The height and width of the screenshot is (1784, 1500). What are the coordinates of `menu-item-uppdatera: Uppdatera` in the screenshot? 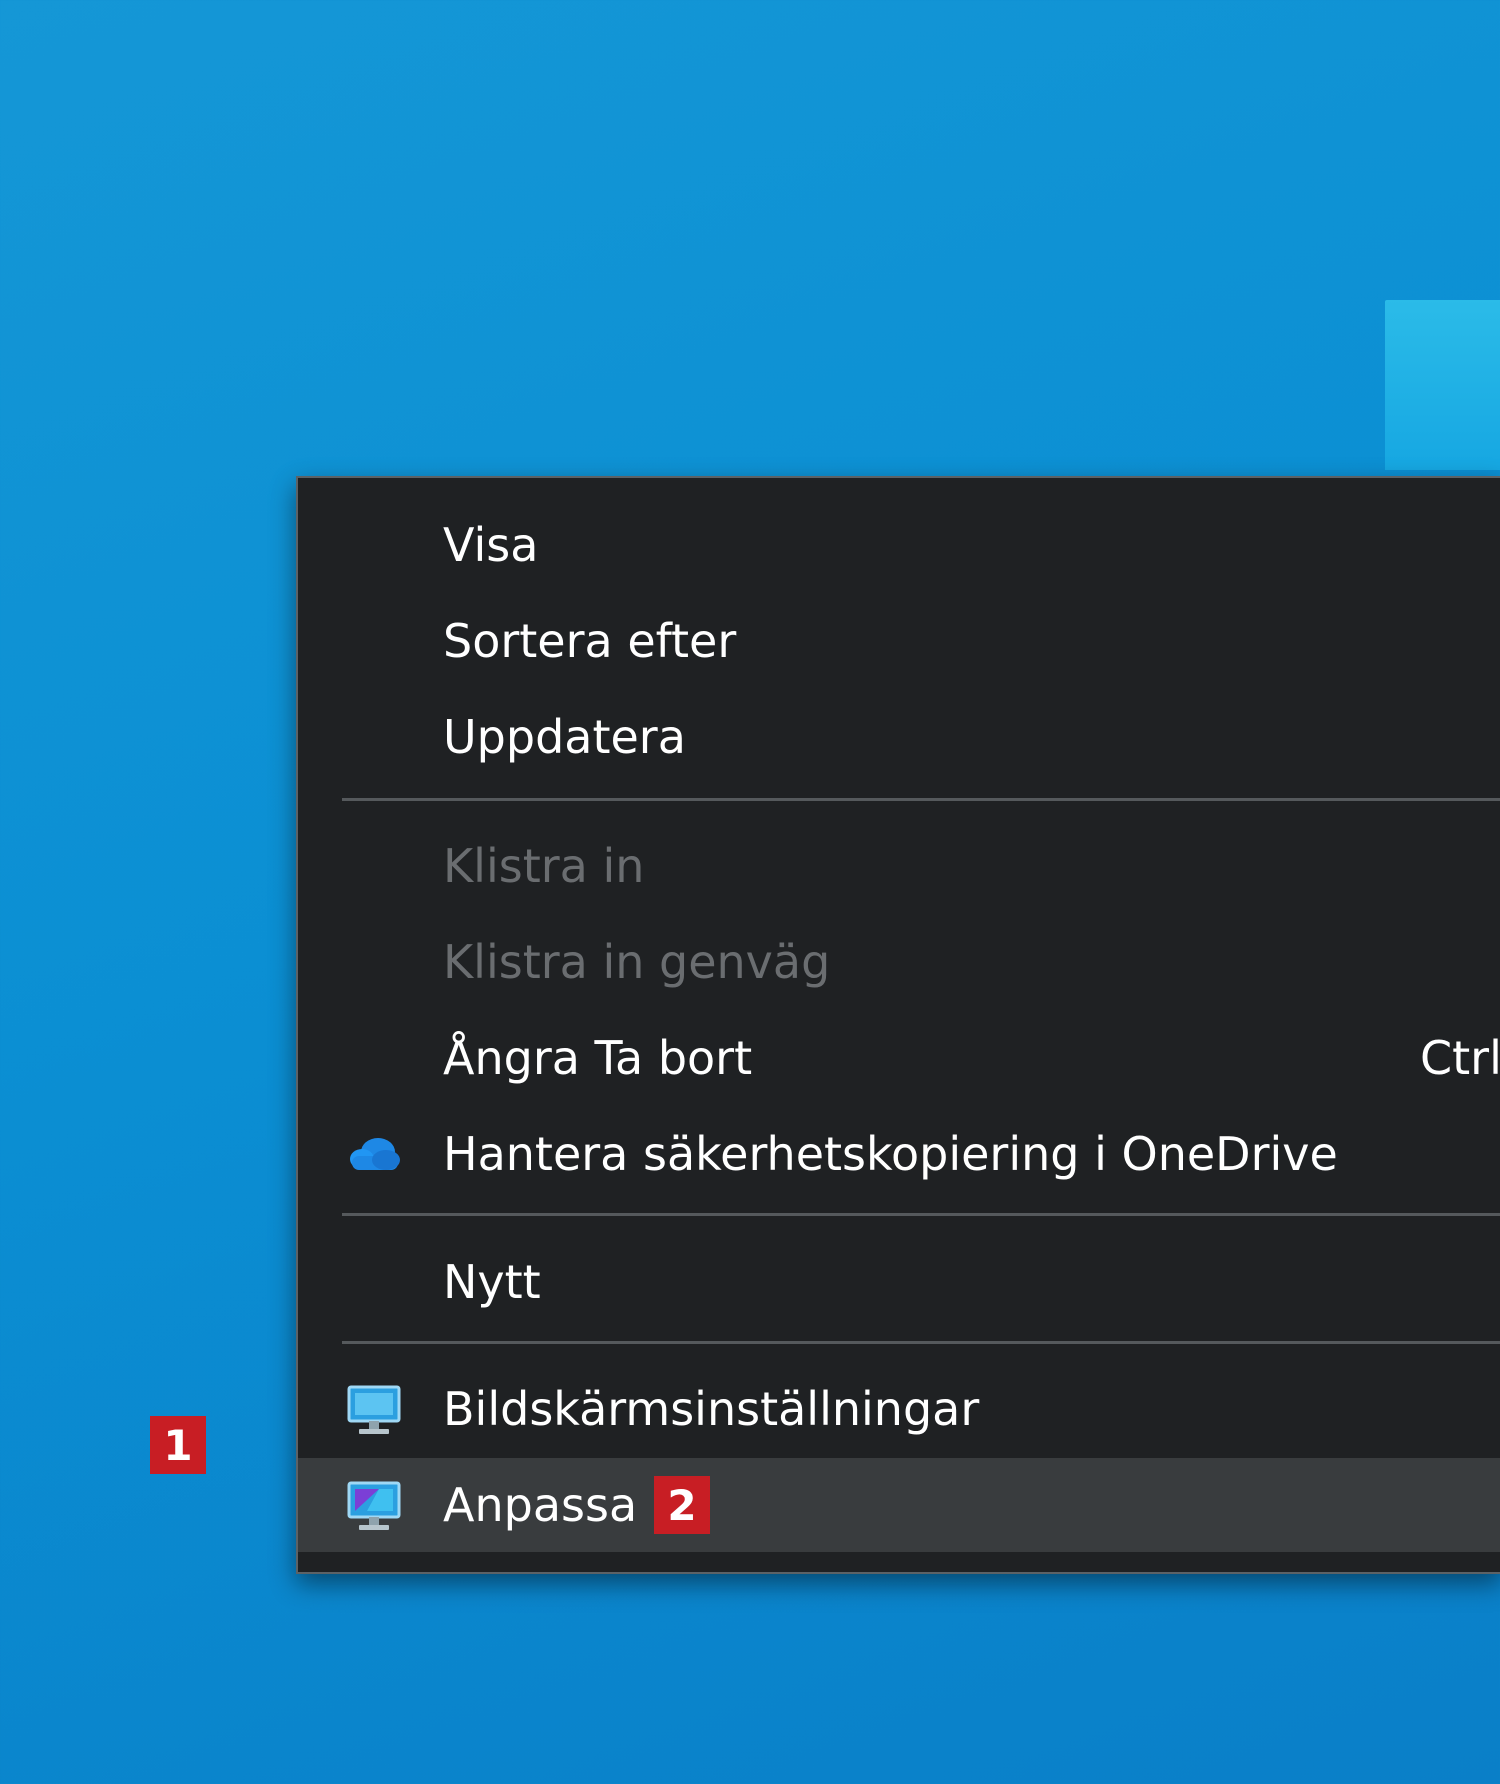 It's located at (899, 737).